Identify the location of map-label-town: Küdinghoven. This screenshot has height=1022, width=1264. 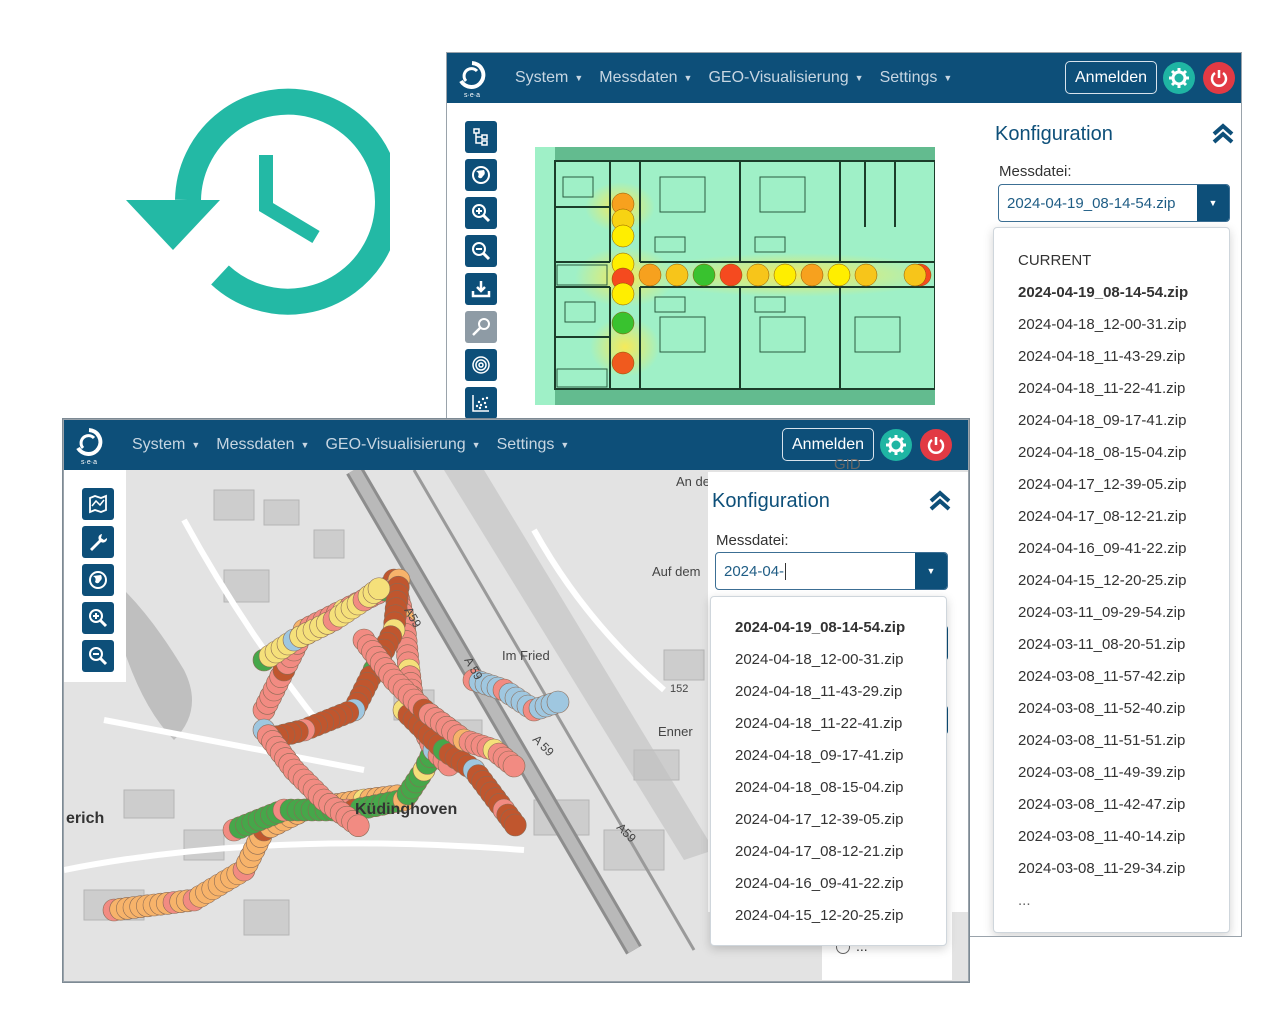
(406, 809).